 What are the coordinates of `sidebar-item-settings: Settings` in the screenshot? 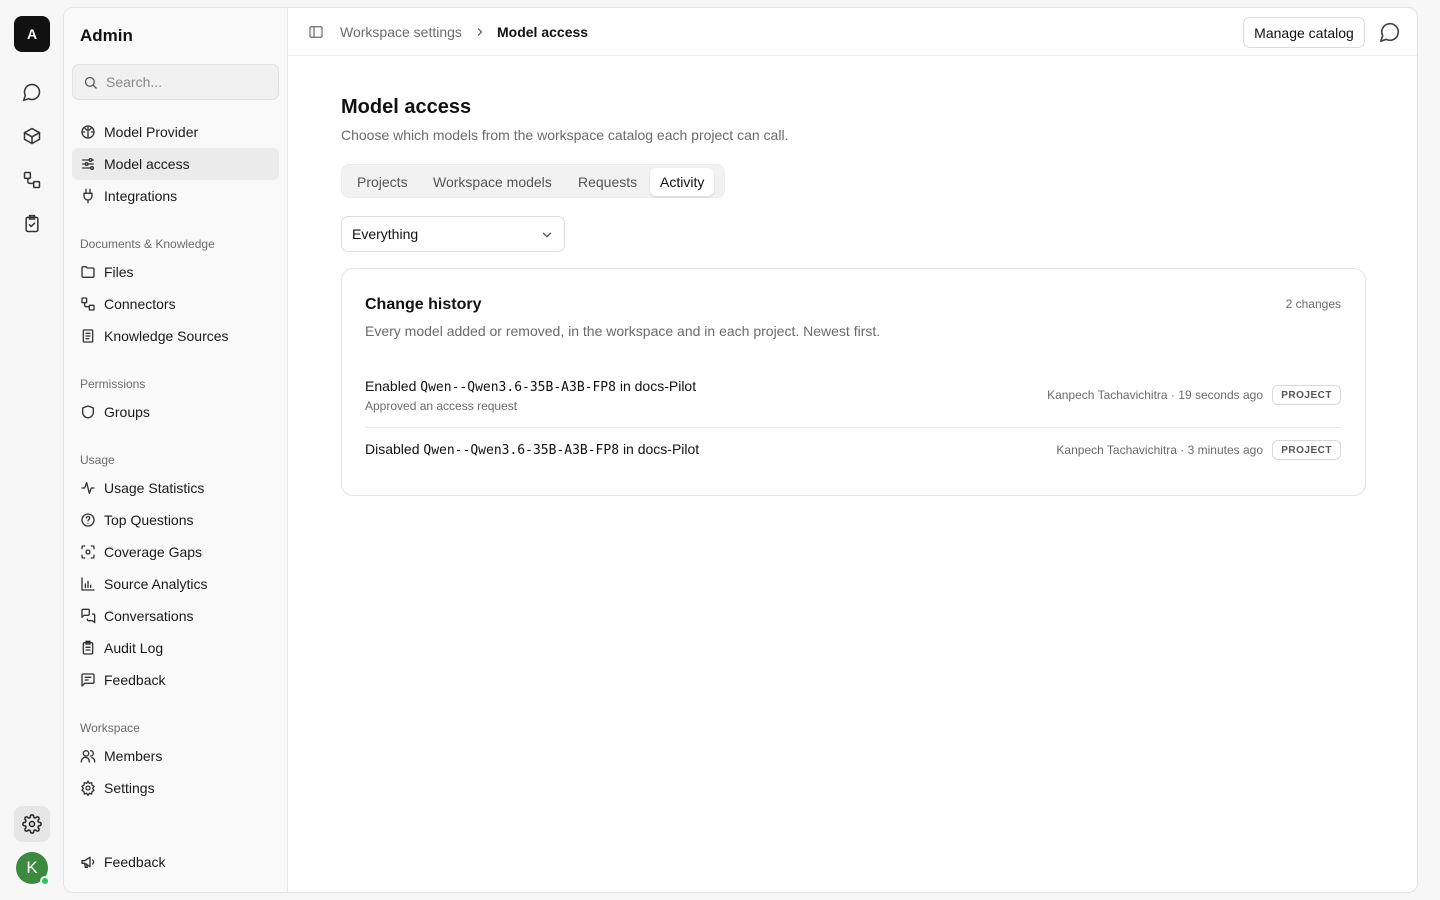 It's located at (175, 788).